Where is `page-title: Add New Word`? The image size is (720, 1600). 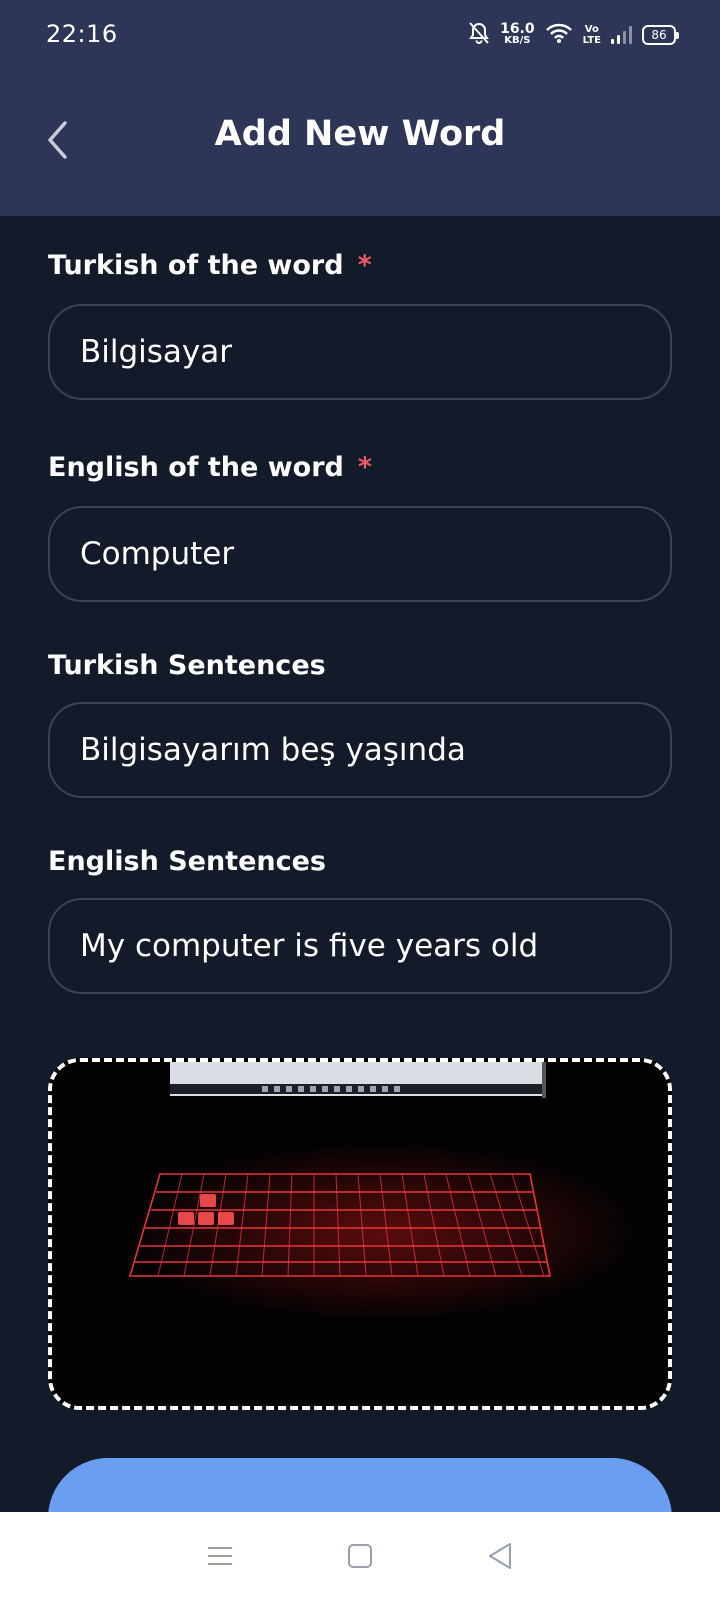 page-title: Add New Word is located at coordinates (360, 134).